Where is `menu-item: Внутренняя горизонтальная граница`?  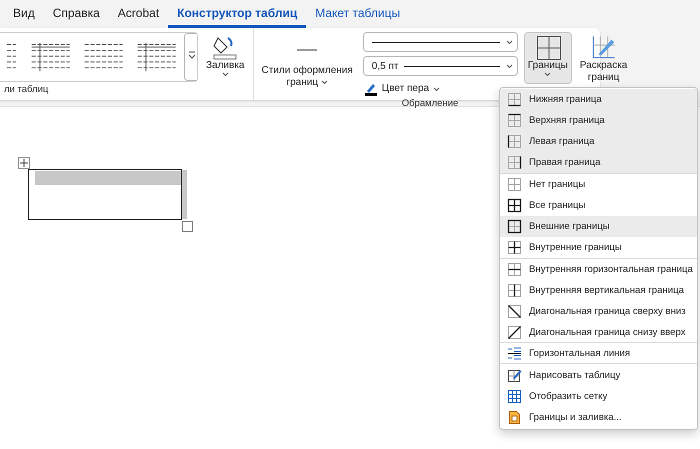 menu-item: Внутренняя горизонтальная граница is located at coordinates (598, 269).